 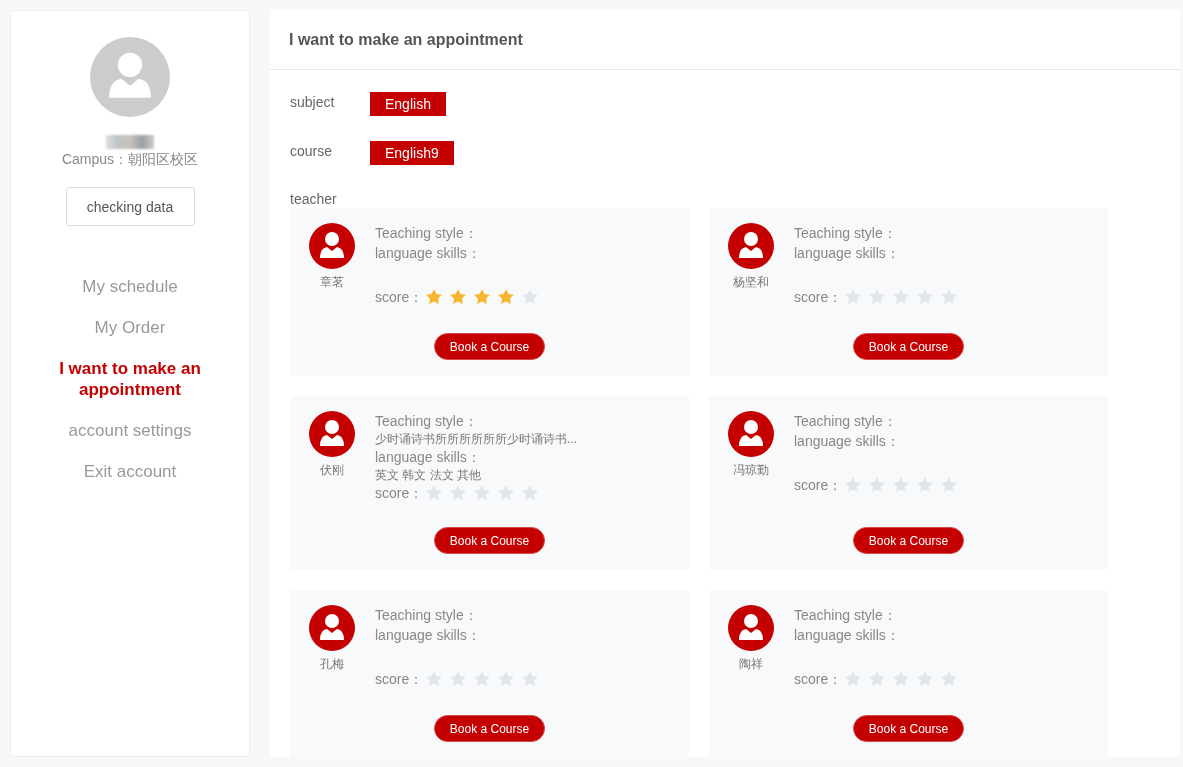 I want to click on blurred-name, so click(x=130, y=142).